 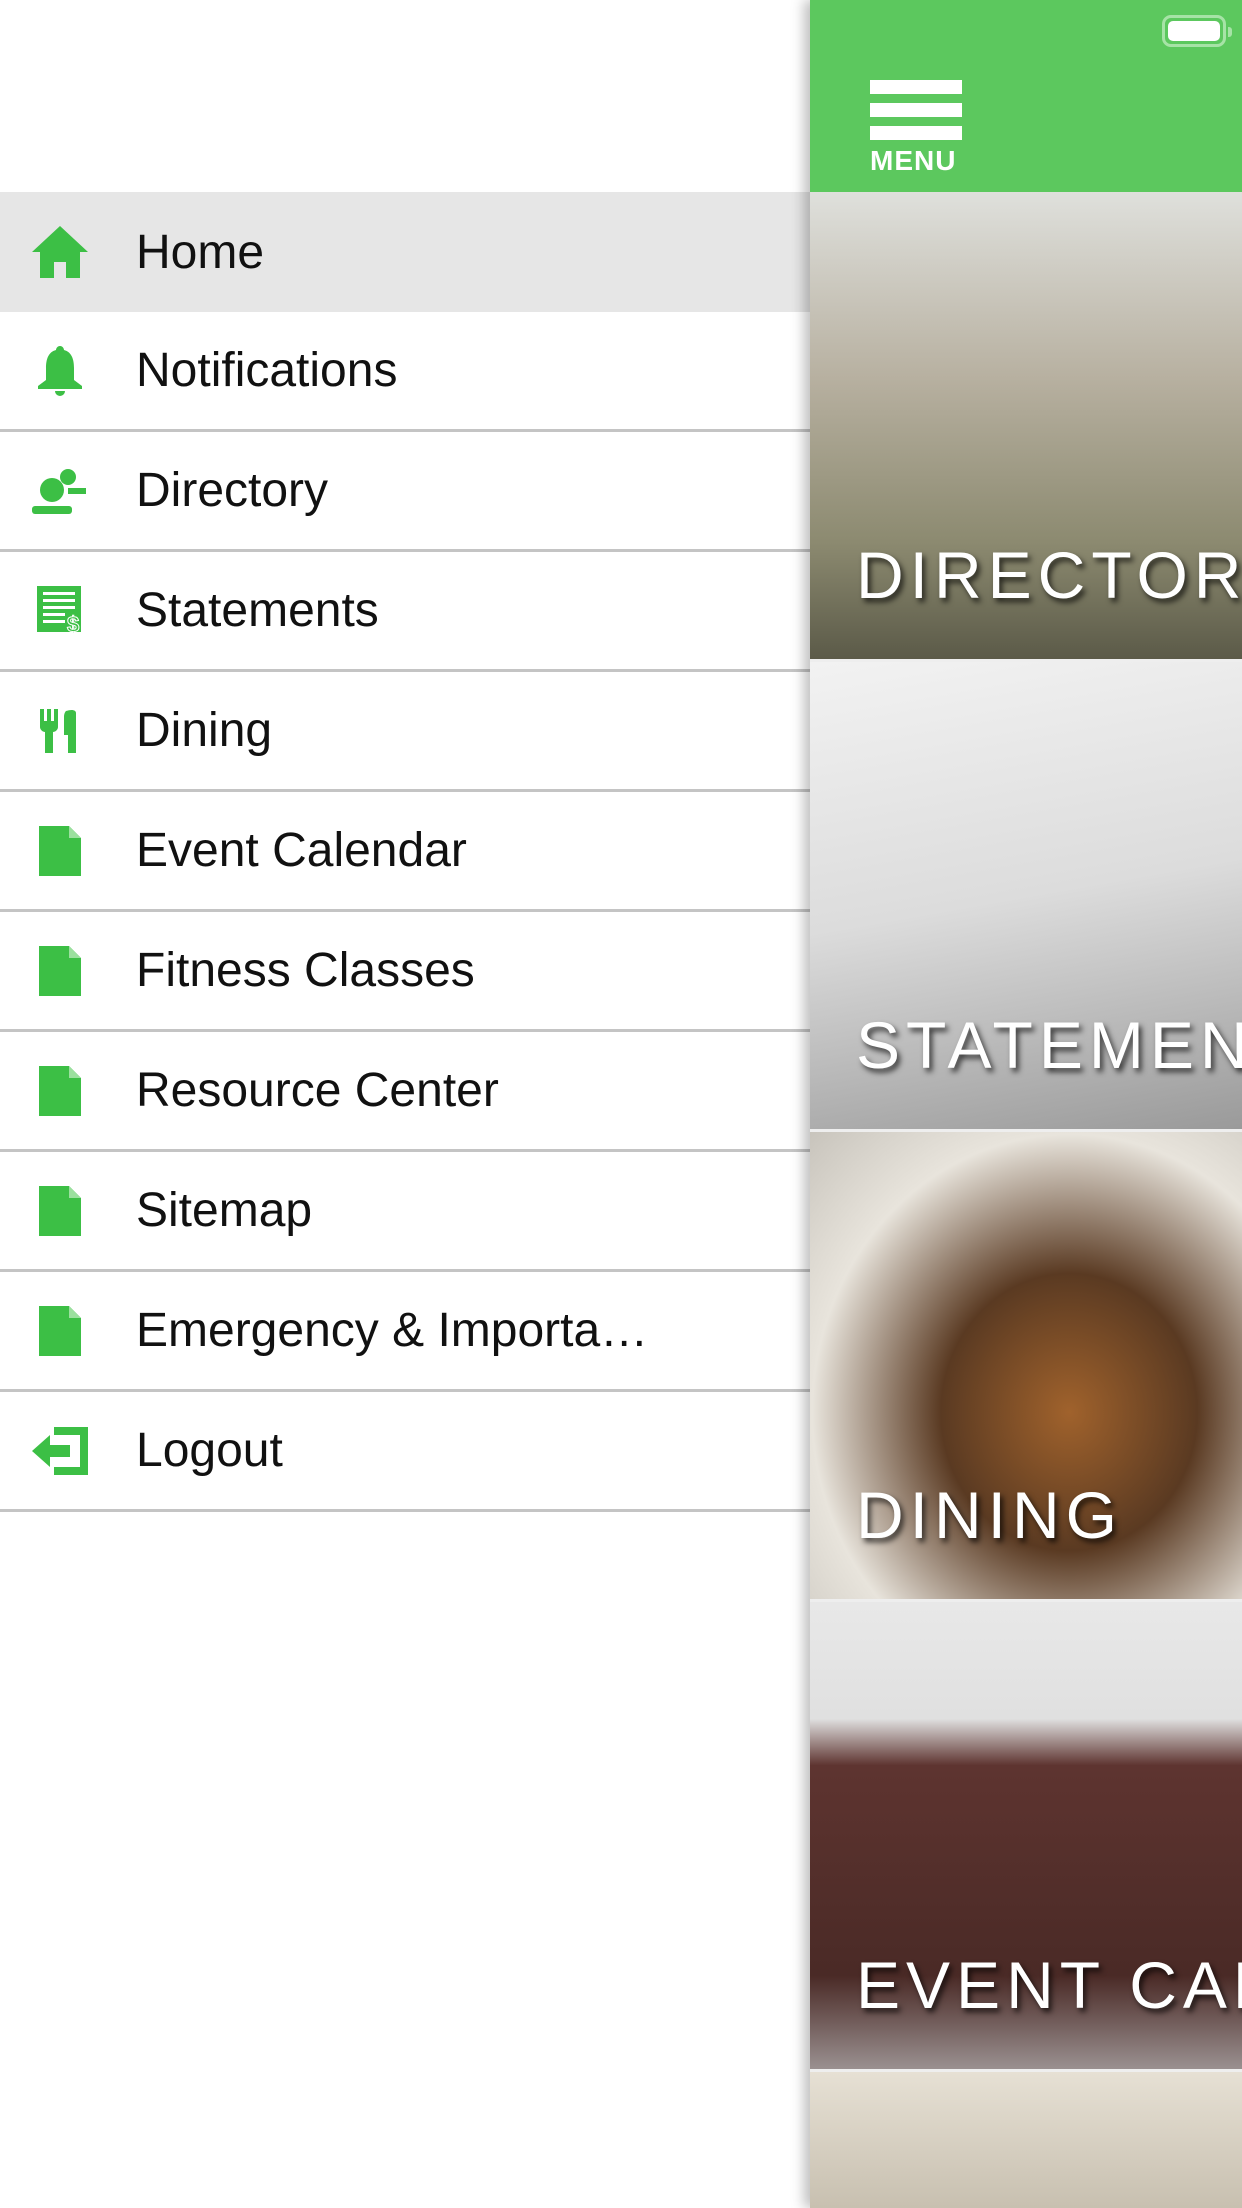 What do you see at coordinates (317, 1090) in the screenshot?
I see `menu-item-label: Resource Center` at bounding box center [317, 1090].